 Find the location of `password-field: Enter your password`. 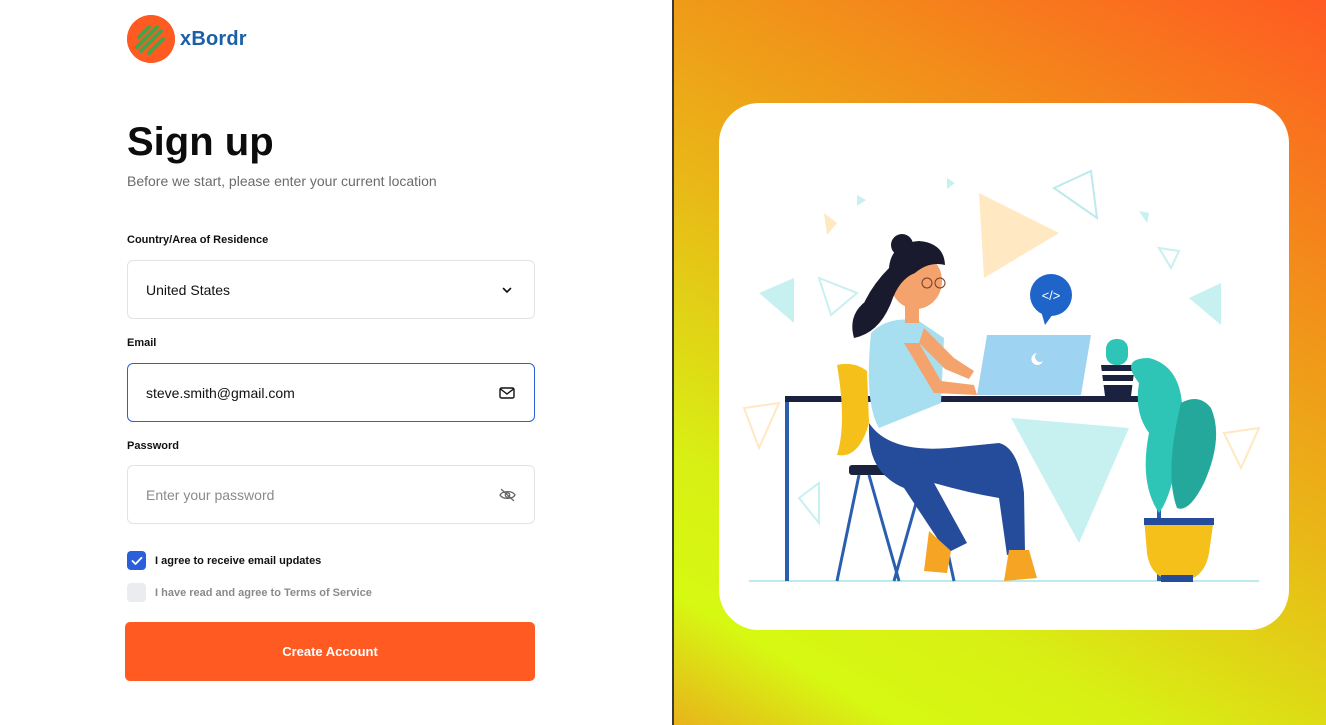

password-field: Enter your password is located at coordinates (331, 494).